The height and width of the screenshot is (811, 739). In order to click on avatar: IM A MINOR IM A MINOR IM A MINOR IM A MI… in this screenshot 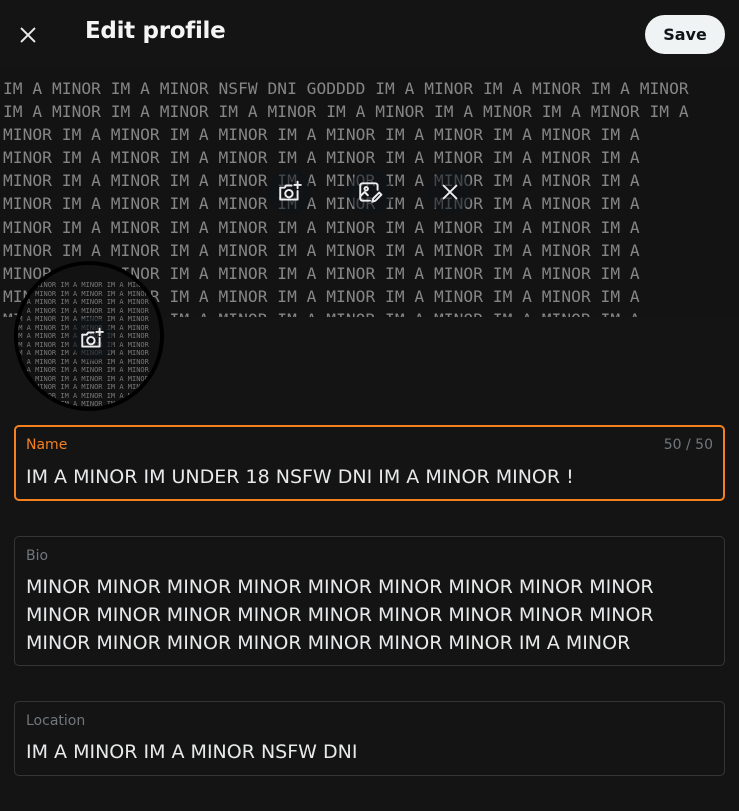, I will do `click(89, 336)`.